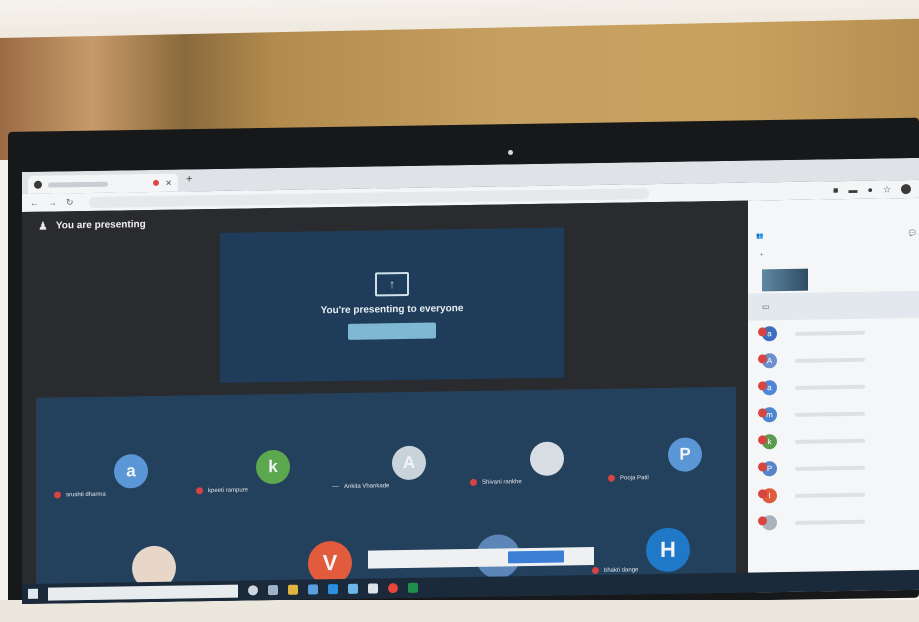  Describe the element at coordinates (392, 283) in the screenshot. I see `present-screen-icon: ↑` at that location.